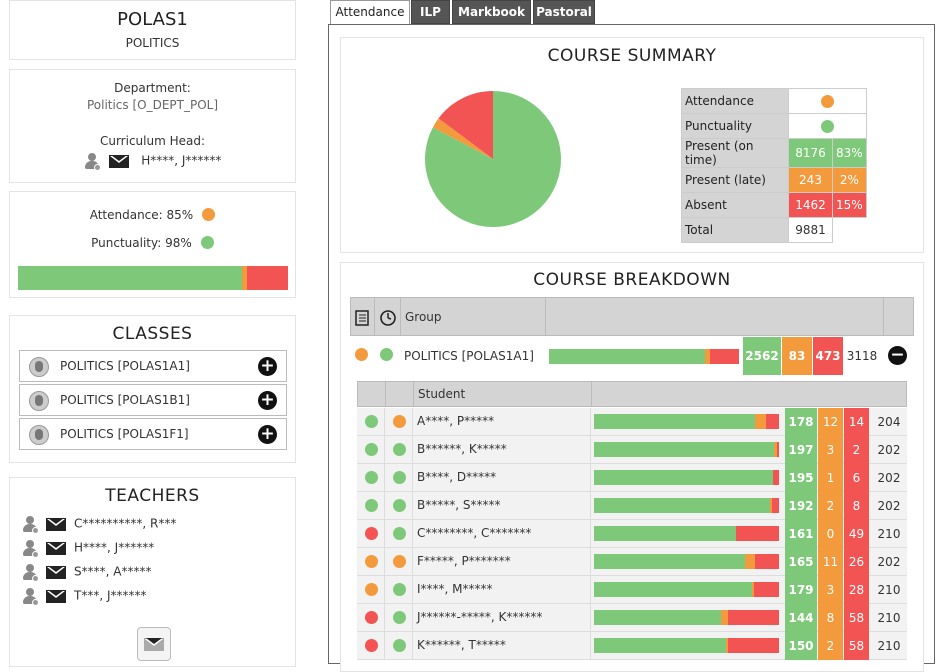  I want to click on summary-row: Total 9881, so click(774, 230).